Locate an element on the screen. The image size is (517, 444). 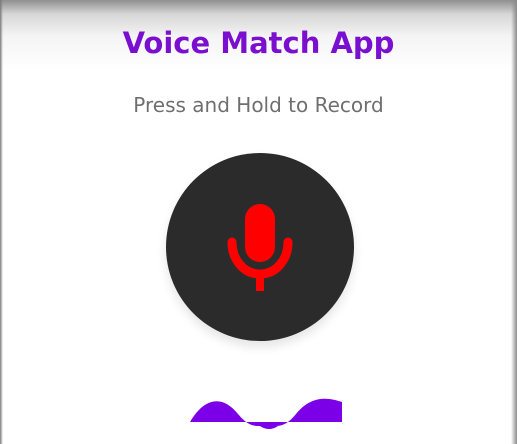
microphone-icon is located at coordinates (260, 247).